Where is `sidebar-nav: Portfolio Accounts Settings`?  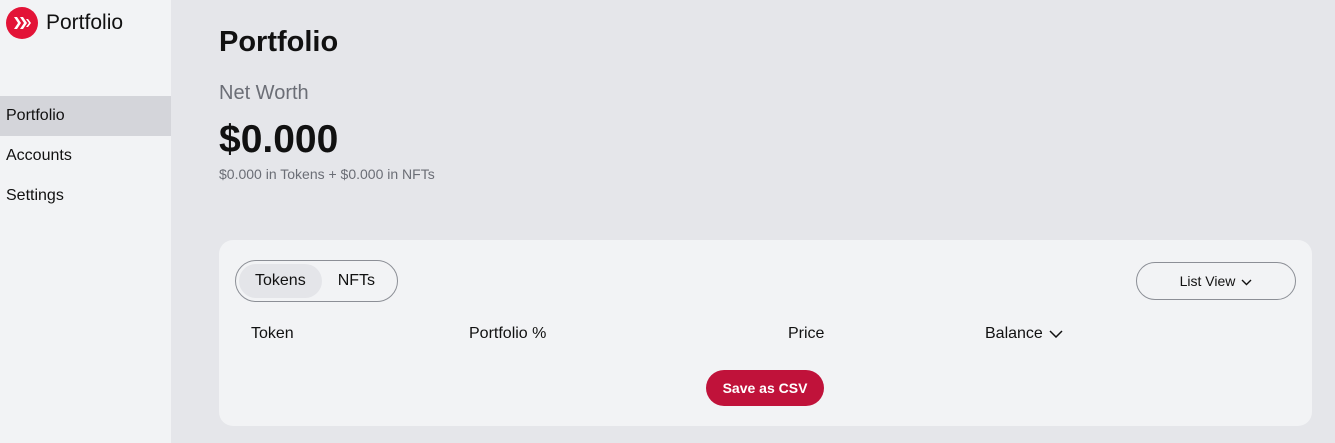 sidebar-nav: Portfolio Accounts Settings is located at coordinates (85, 156).